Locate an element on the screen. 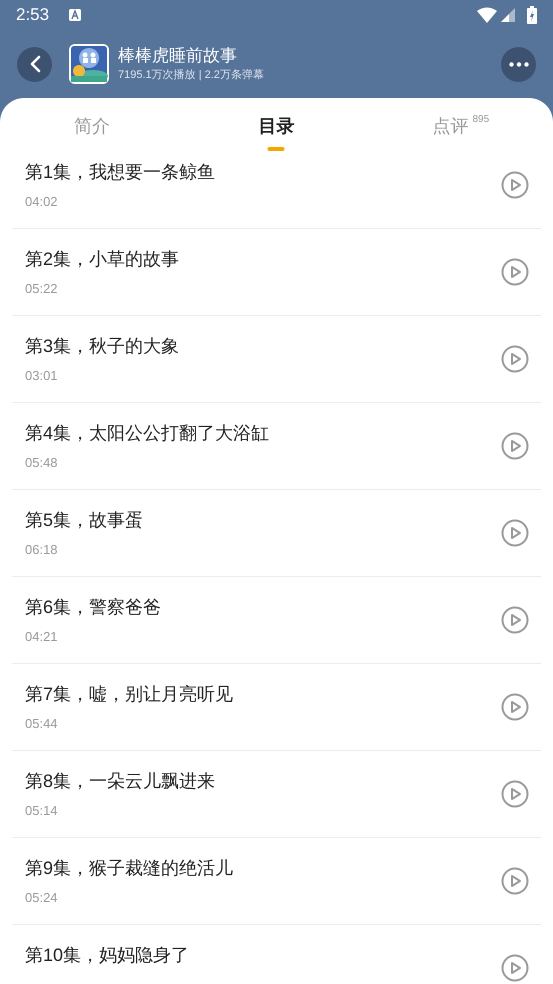 The height and width of the screenshot is (984, 553). album-stats: 7195.1万次播放 | 2.2万条弹幕 is located at coordinates (191, 75).